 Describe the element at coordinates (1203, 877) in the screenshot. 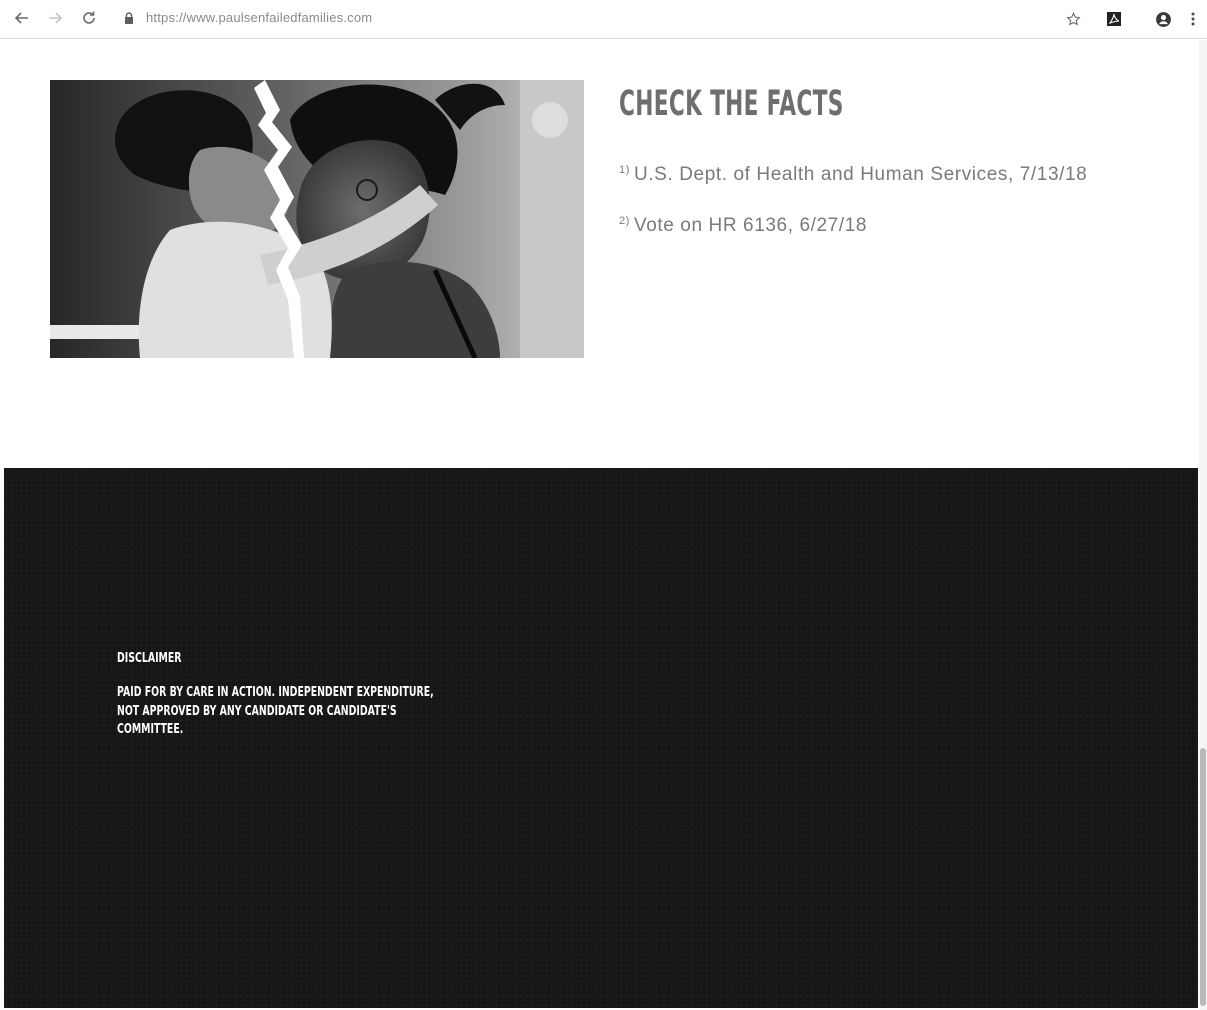

I see `scrollbar-thumb` at that location.